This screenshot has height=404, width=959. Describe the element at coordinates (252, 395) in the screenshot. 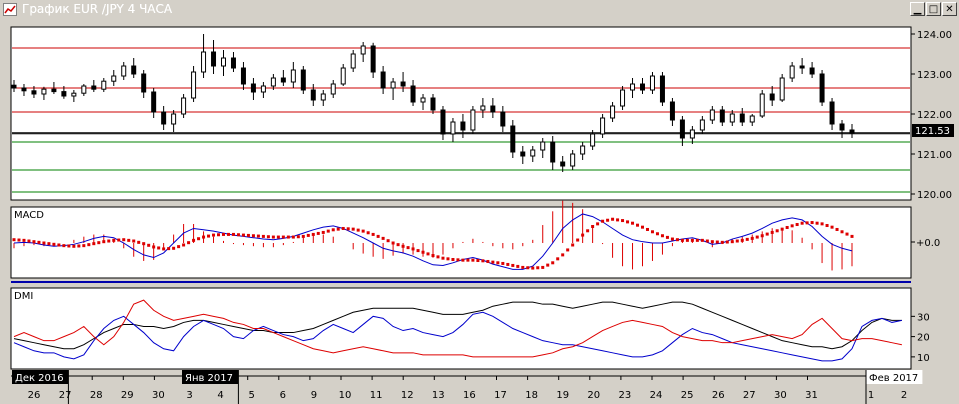

I see `time-tick-label: 5` at that location.